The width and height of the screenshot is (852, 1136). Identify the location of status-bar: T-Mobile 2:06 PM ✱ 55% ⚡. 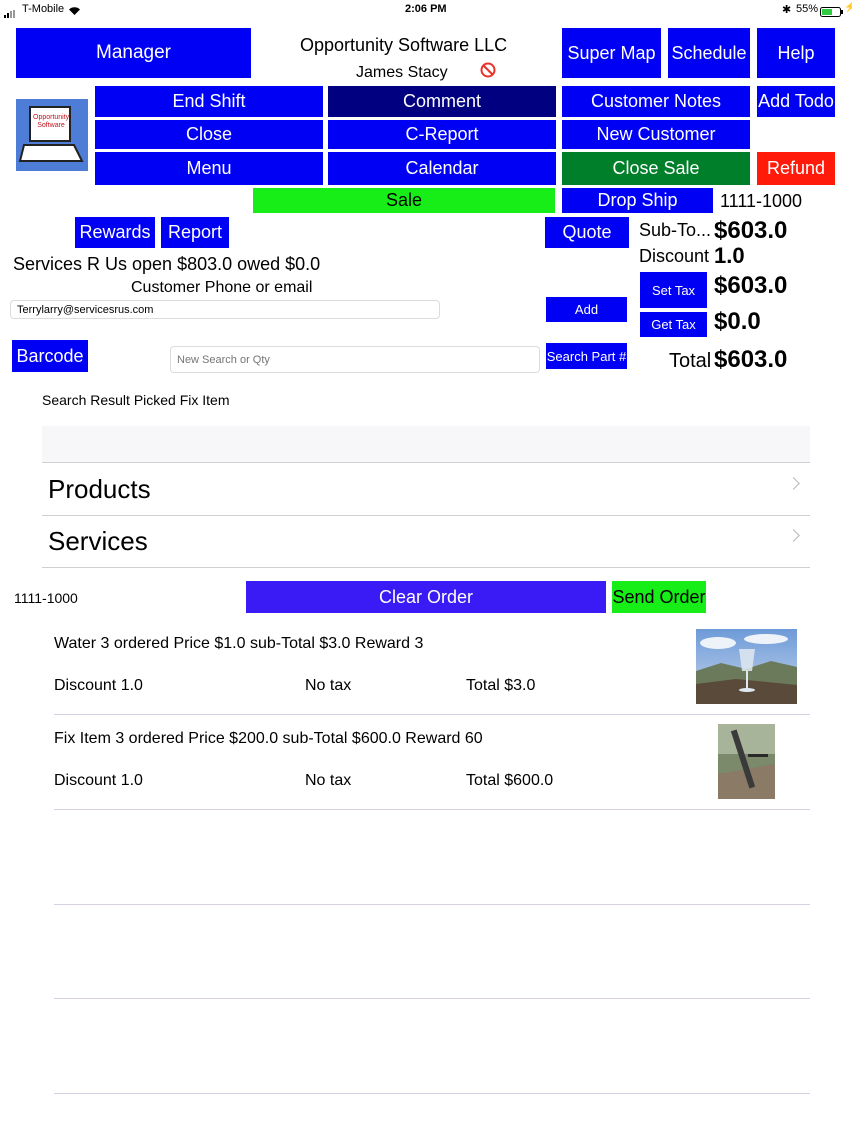
(426, 9).